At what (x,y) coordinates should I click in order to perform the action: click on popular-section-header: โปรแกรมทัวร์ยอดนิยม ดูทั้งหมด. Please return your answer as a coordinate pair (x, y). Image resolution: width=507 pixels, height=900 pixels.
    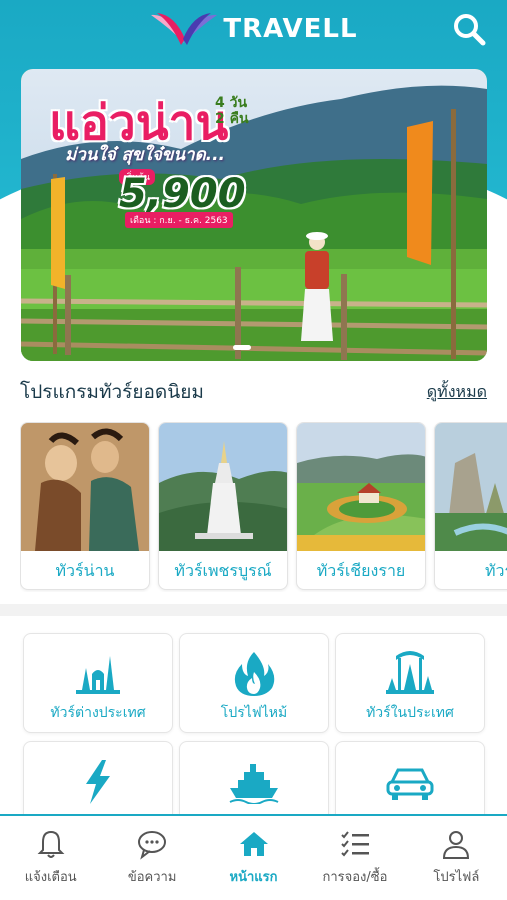
    Looking at the image, I should click on (253, 392).